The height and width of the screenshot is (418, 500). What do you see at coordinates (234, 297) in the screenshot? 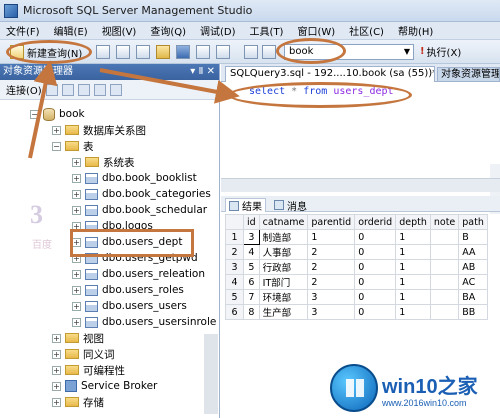
I see `row-number-cell: 5` at bounding box center [234, 297].